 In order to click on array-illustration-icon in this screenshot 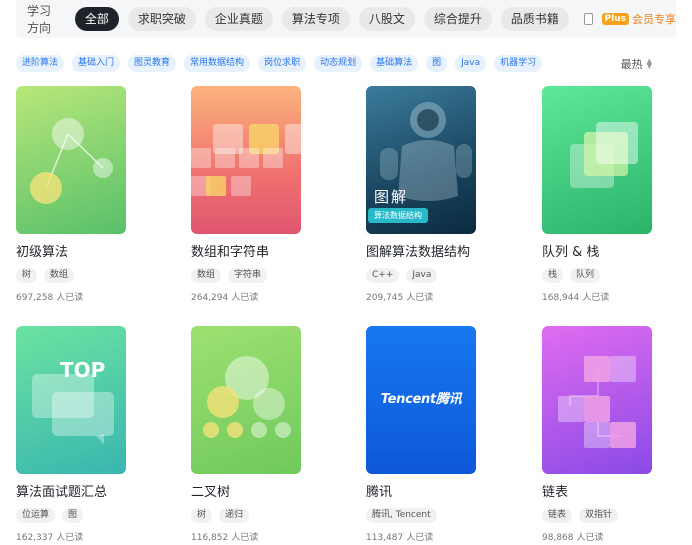, I will do `click(246, 160)`.